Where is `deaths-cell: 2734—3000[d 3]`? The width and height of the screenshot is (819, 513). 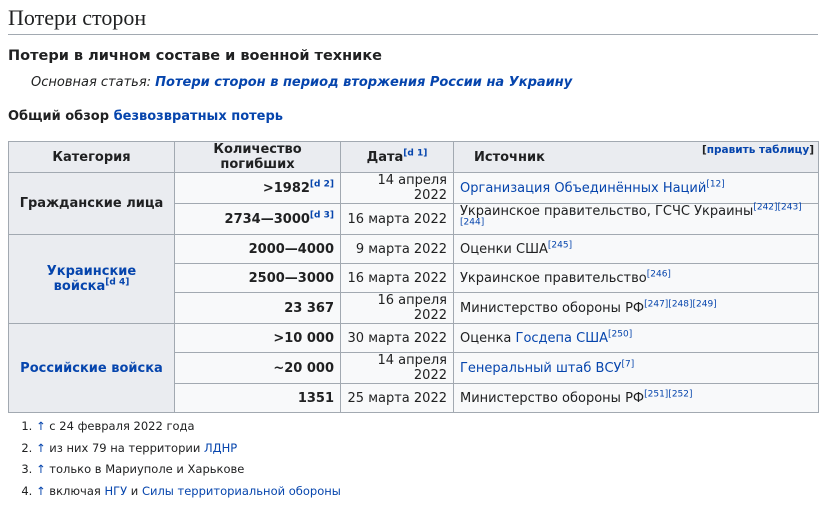 deaths-cell: 2734—3000[d 3] is located at coordinates (257, 219).